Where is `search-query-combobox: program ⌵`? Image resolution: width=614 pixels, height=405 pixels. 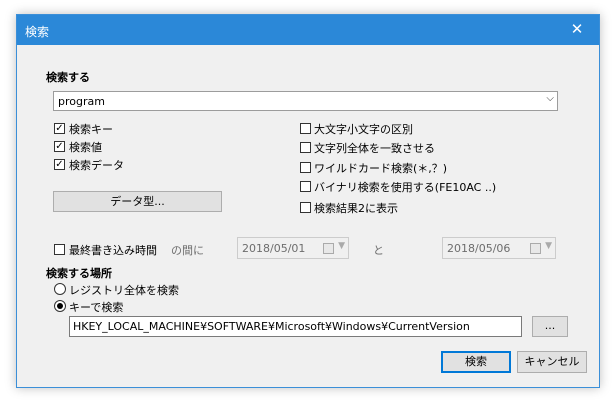 search-query-combobox: program ⌵ is located at coordinates (305, 101).